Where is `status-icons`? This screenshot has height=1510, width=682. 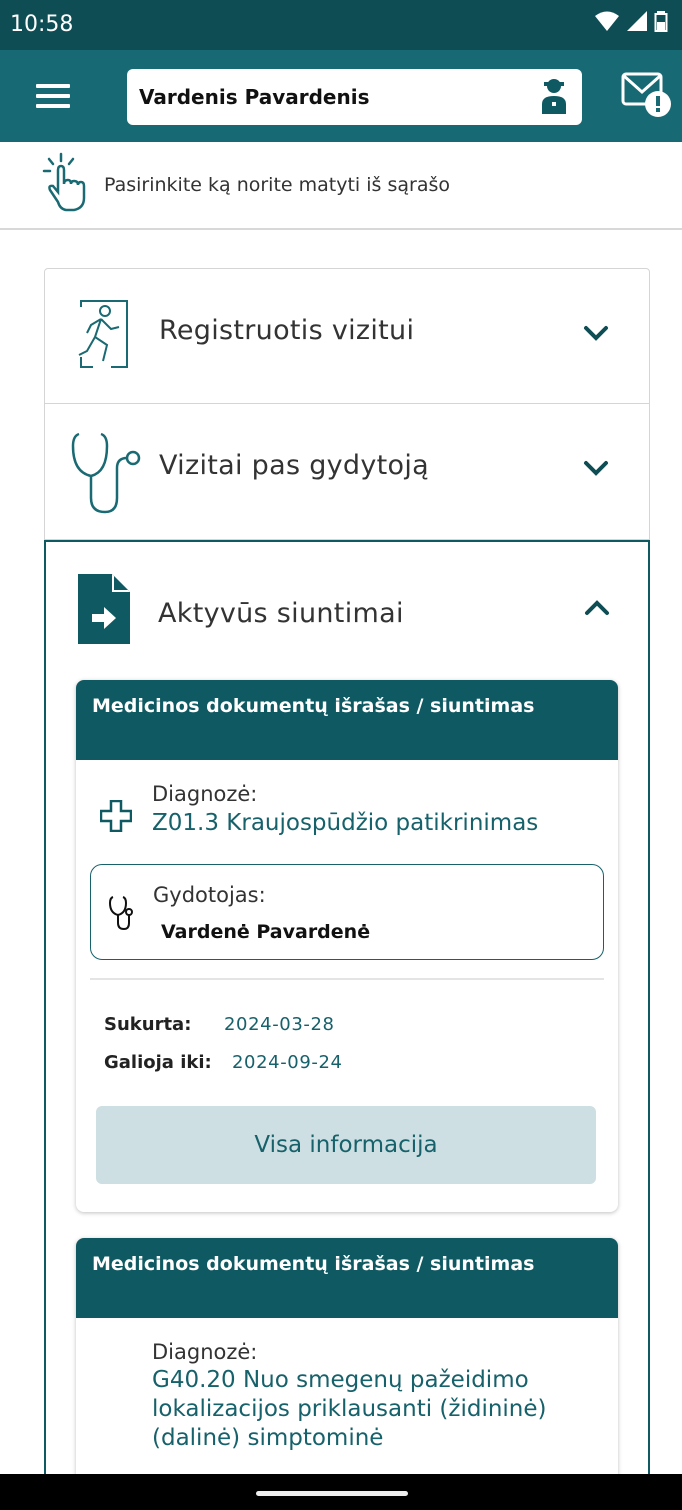 status-icons is located at coordinates (631, 21).